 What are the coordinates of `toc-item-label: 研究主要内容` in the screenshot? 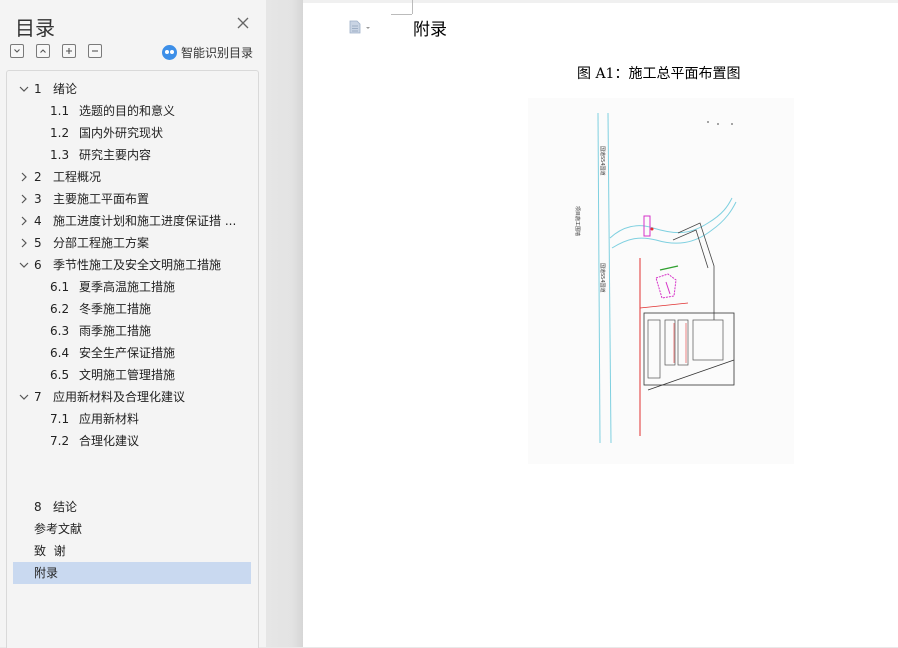 It's located at (115, 155).